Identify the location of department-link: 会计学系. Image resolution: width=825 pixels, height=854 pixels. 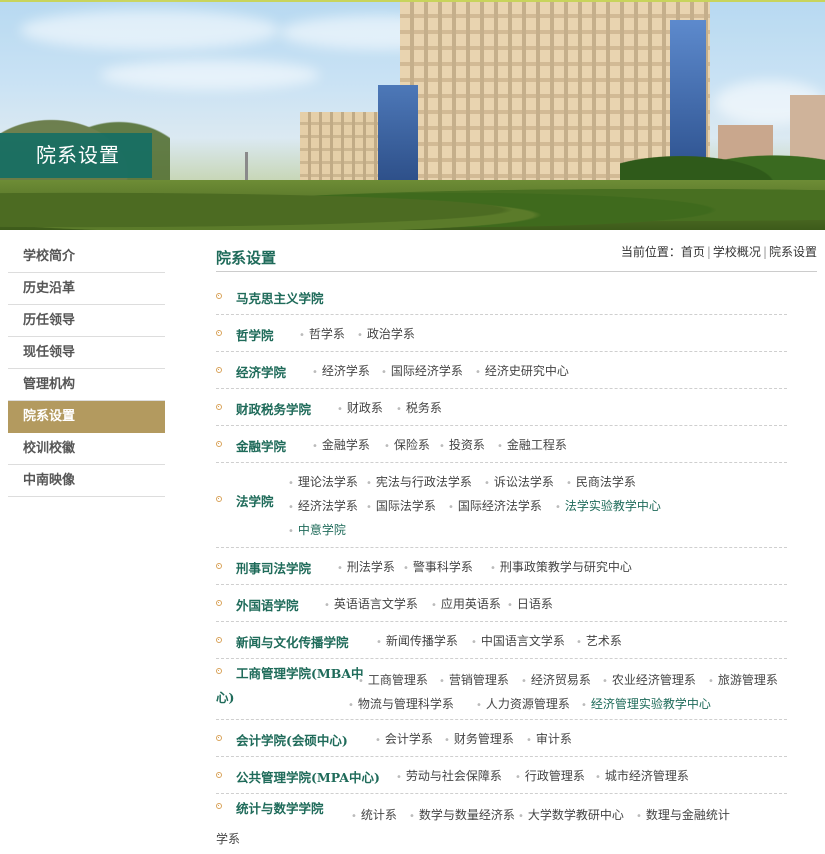
(404, 738).